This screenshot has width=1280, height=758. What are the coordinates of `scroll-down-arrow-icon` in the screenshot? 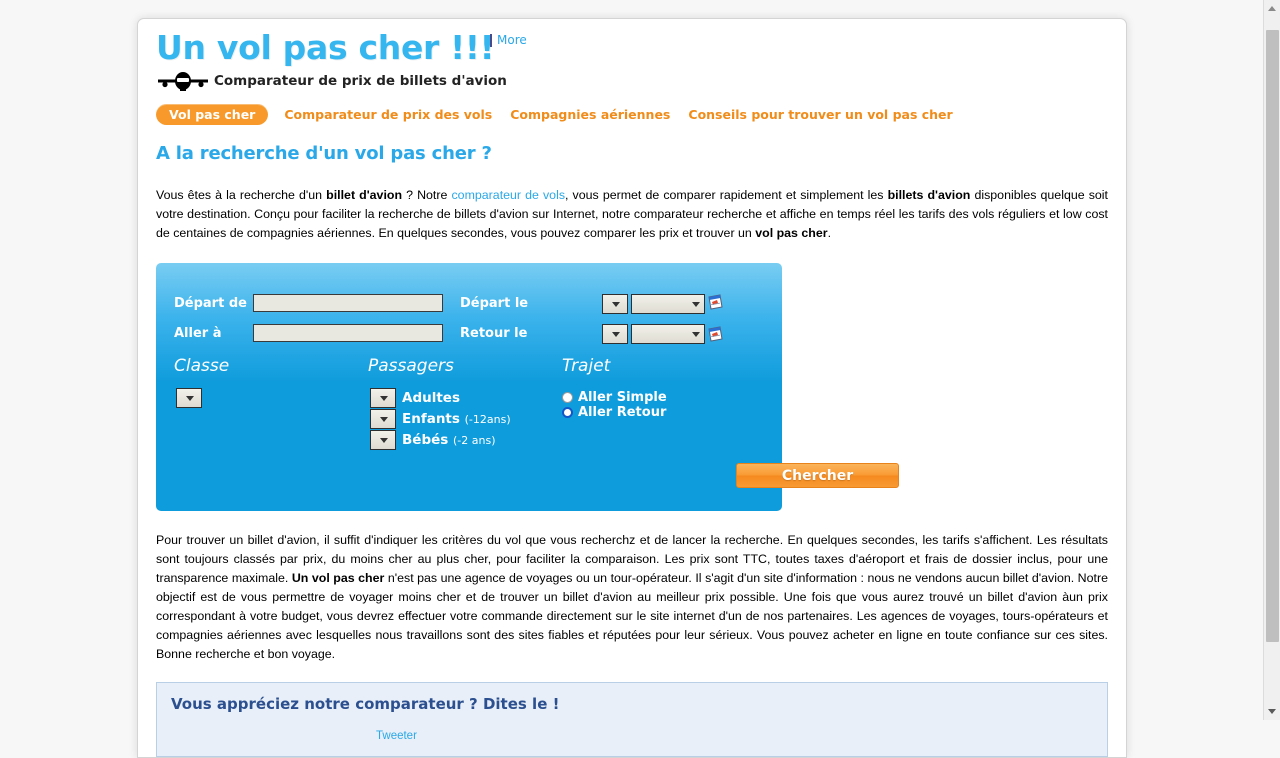 It's located at (1272, 711).